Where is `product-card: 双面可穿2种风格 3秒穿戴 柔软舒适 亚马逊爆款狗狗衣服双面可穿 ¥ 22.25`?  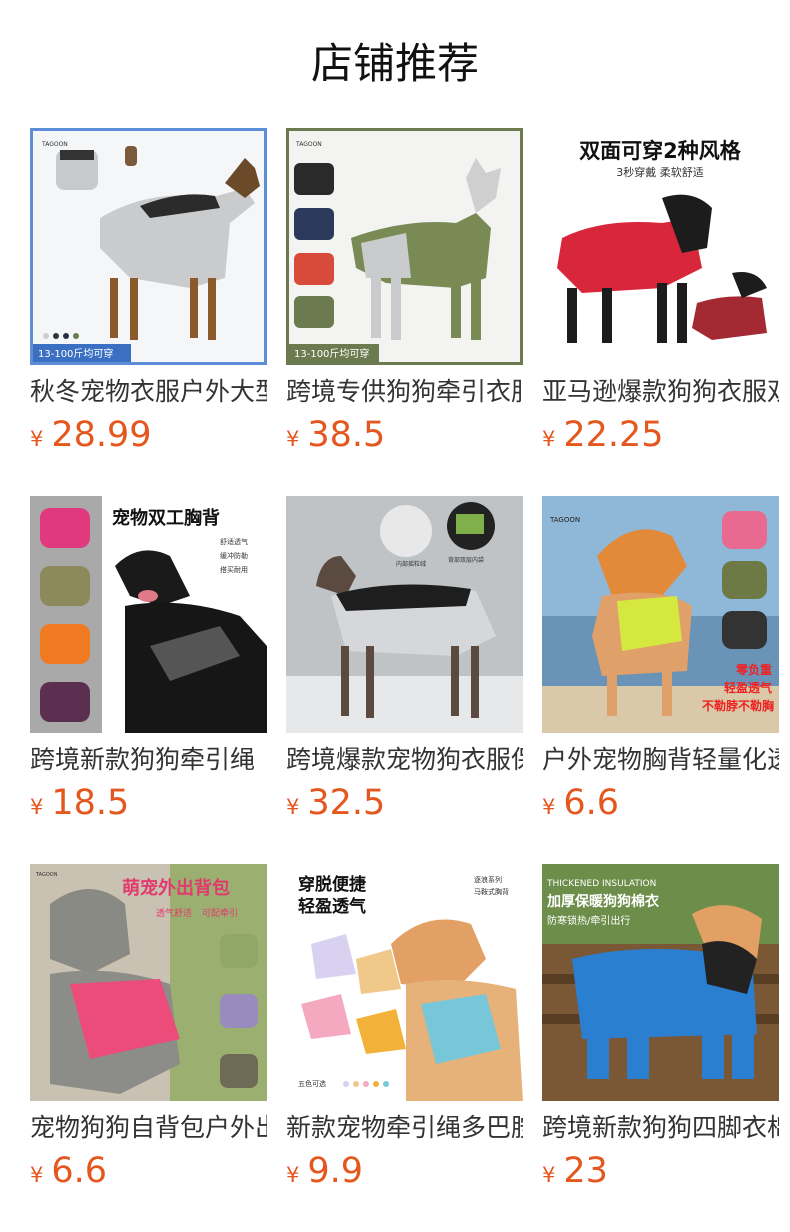 product-card: 双面可穿2种风格 3秒穿戴 柔软舒适 亚马逊爆款狗狗衣服双面可穿 ¥ 22.25 is located at coordinates (660, 312).